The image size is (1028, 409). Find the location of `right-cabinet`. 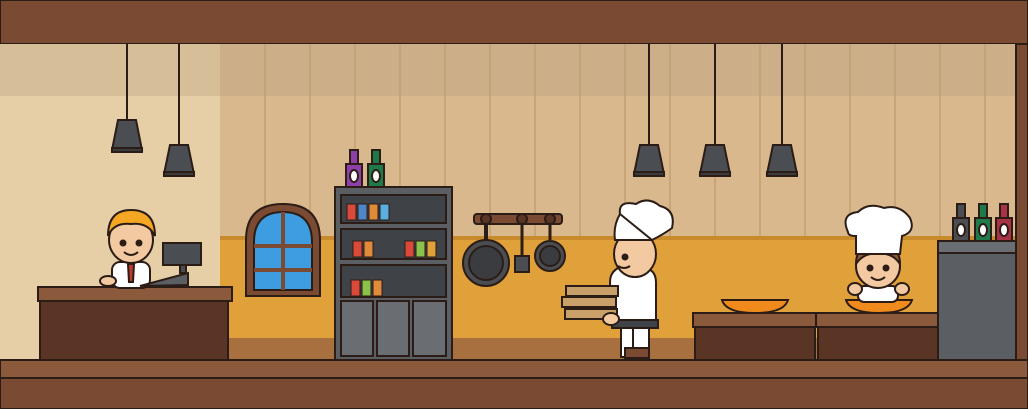

right-cabinet is located at coordinates (977, 300).